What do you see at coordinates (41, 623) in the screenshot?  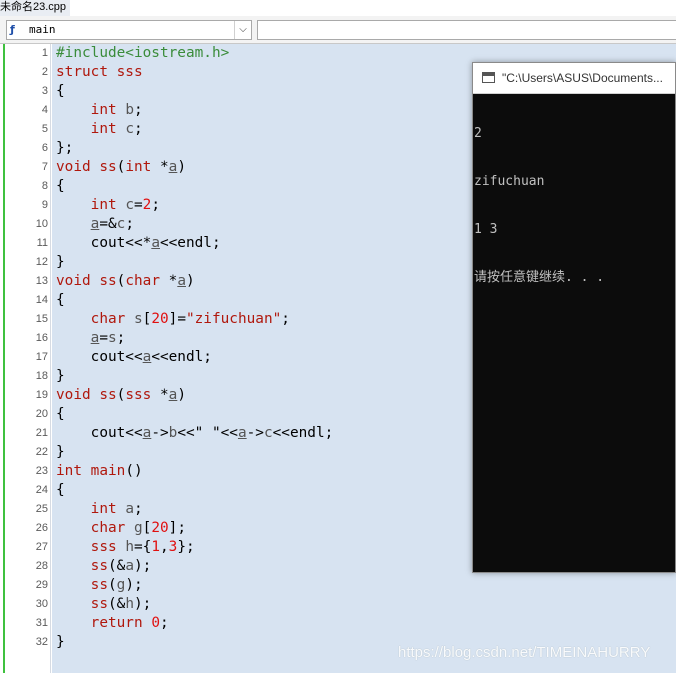 I see `line-number: 31` at bounding box center [41, 623].